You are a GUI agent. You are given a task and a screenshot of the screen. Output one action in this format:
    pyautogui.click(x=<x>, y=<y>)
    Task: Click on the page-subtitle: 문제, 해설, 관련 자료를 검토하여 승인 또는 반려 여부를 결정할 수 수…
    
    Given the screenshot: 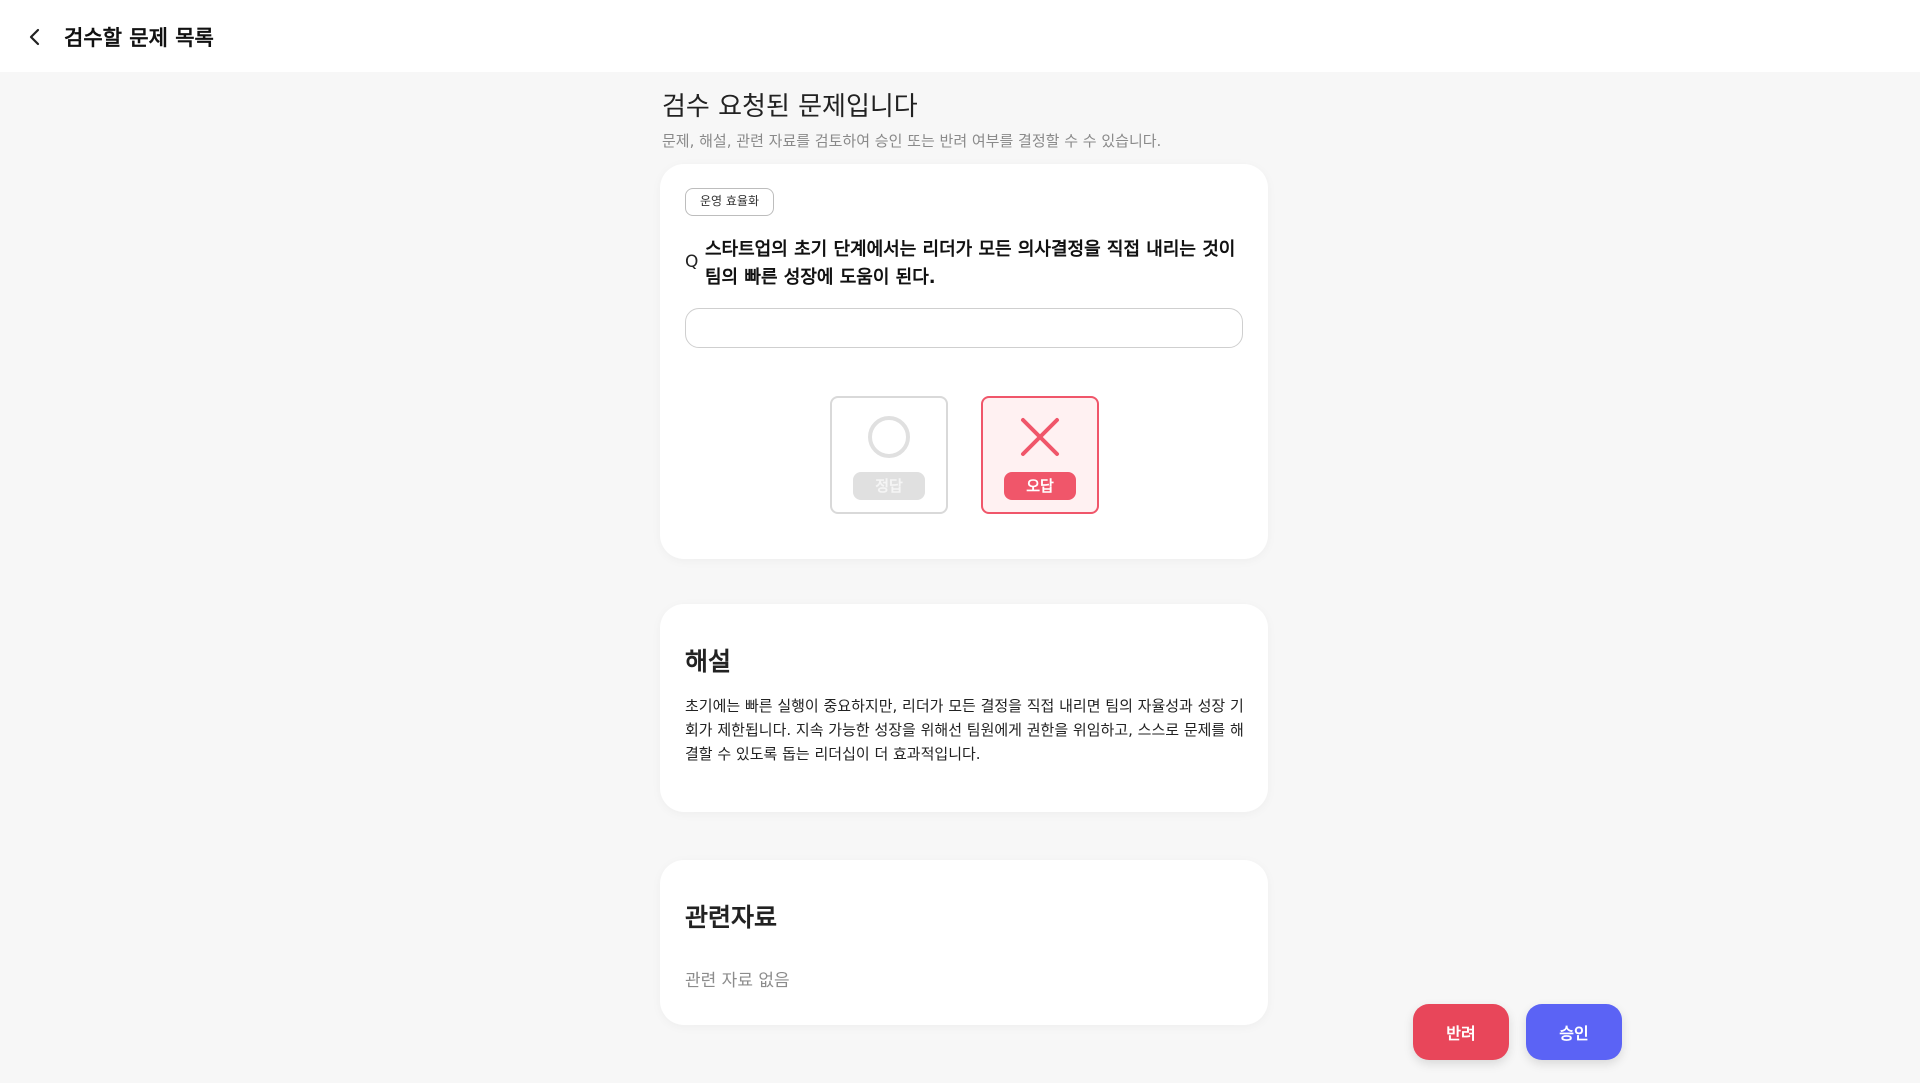 What is the action you would take?
    pyautogui.click(x=912, y=141)
    